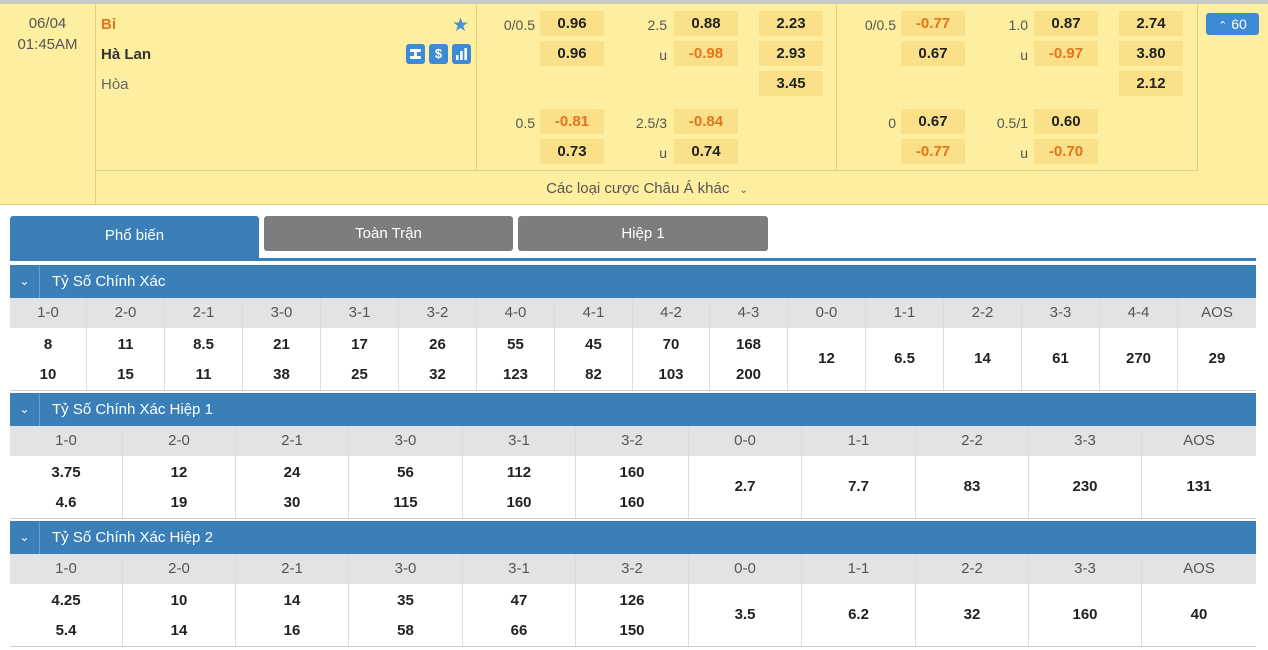 This screenshot has height=650, width=1268. I want to click on score-odds-cell: 45 82, so click(594, 359).